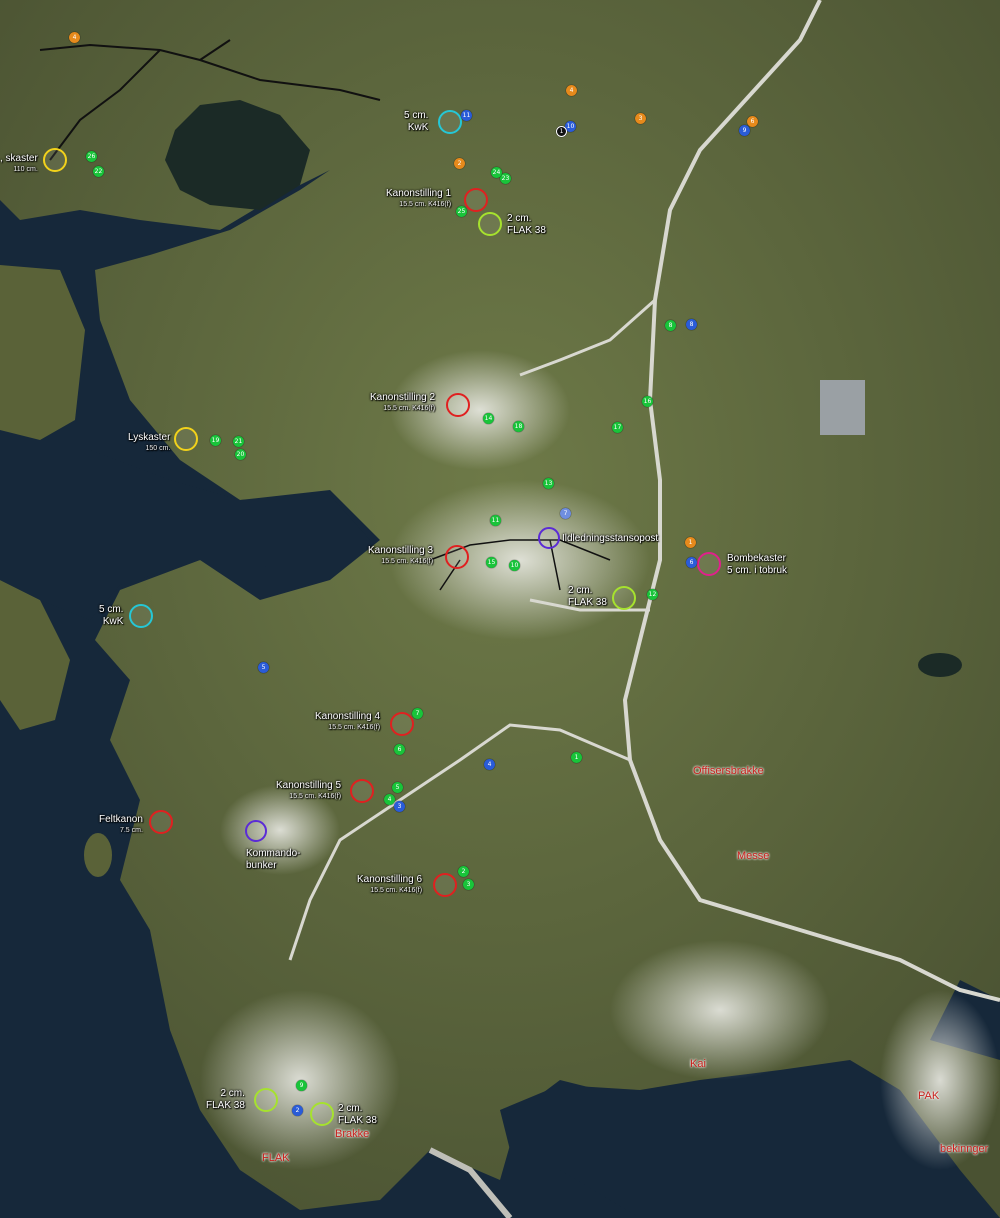  Describe the element at coordinates (757, 565) in the screenshot. I see `label-mortar: Bombekaster 5 cm. i tobruk` at that location.